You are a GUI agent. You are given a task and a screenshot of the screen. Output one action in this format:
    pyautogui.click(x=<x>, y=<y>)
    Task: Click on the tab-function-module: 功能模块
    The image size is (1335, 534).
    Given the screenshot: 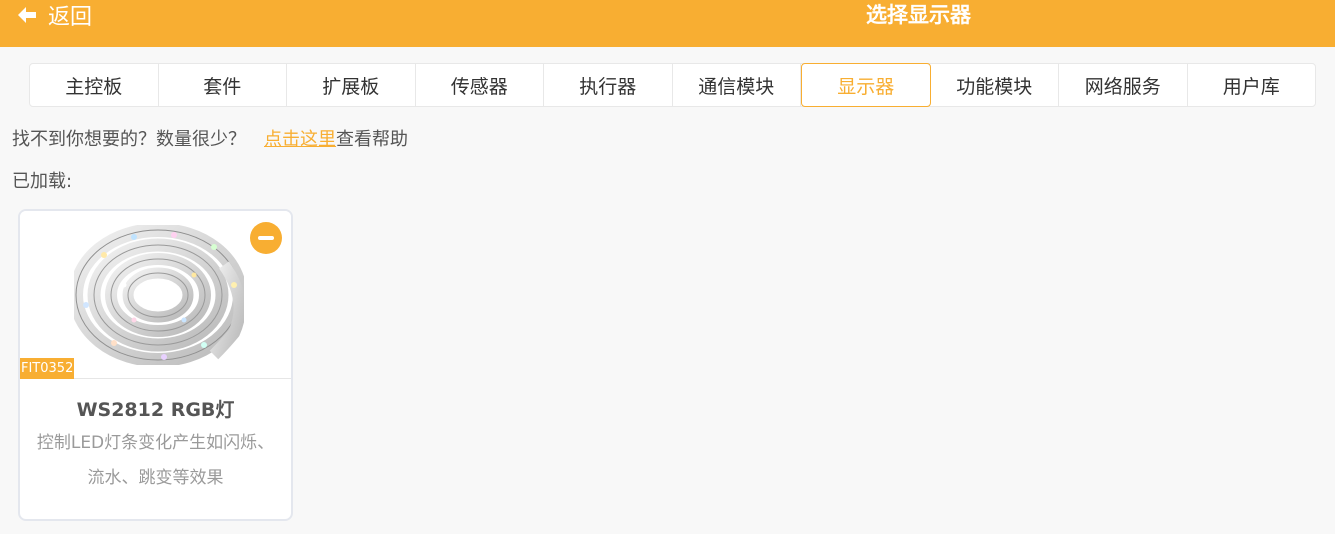 What is the action you would take?
    pyautogui.click(x=995, y=85)
    